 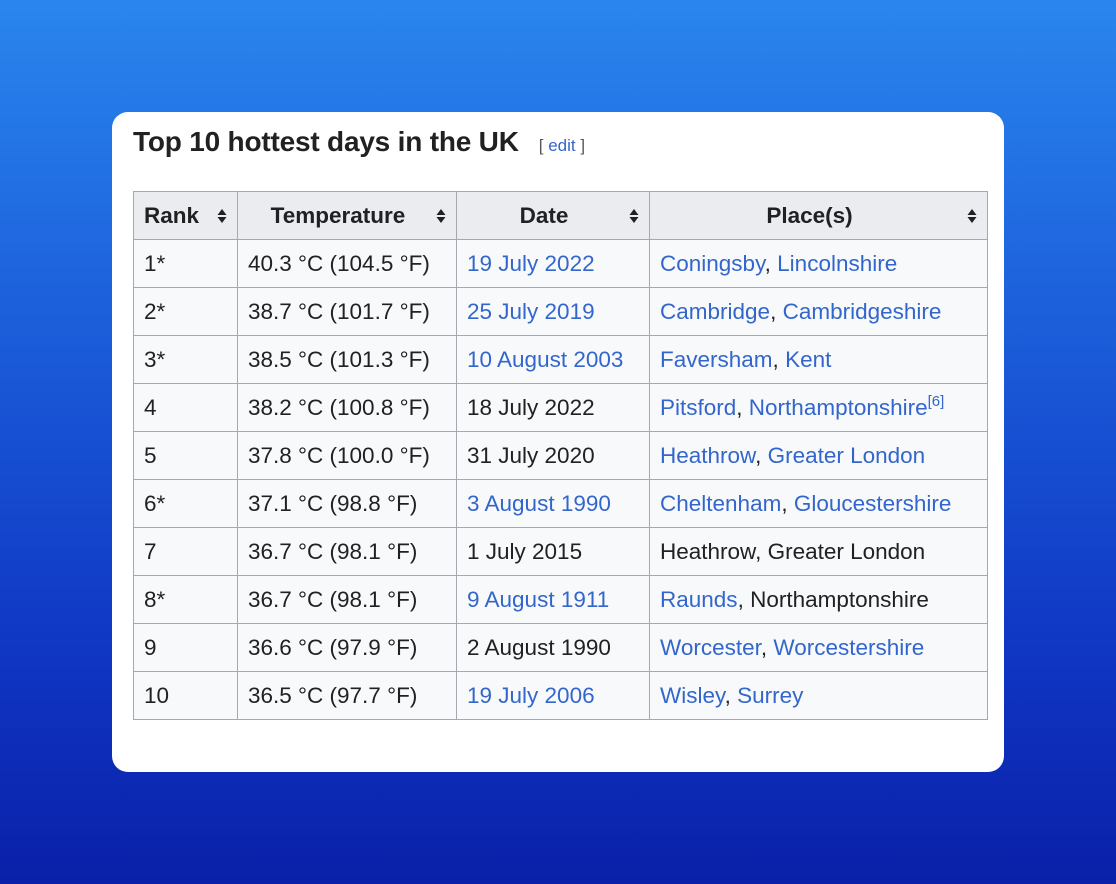 What do you see at coordinates (839, 599) in the screenshot?
I see `county-text: Northamptonshire` at bounding box center [839, 599].